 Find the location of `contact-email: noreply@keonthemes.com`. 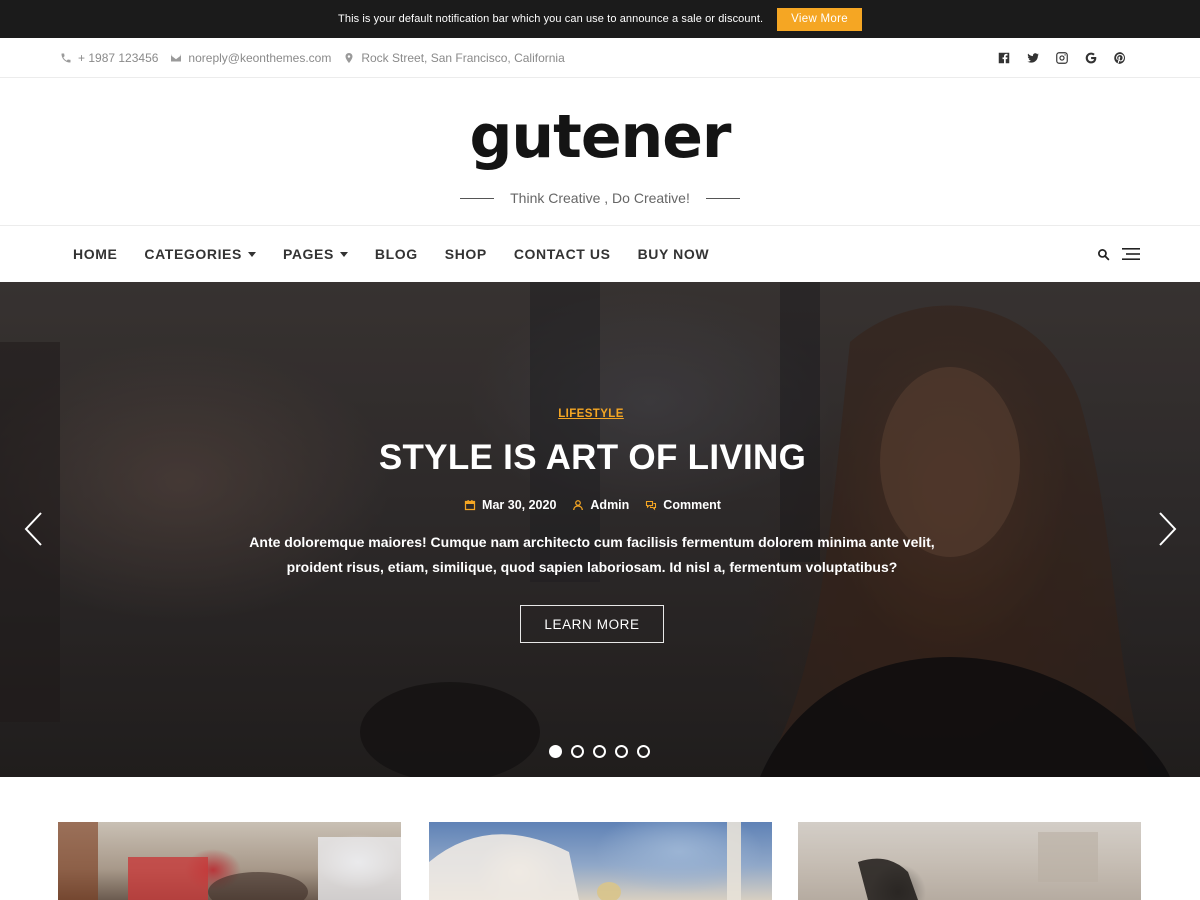

contact-email: noreply@keonthemes.com is located at coordinates (250, 58).